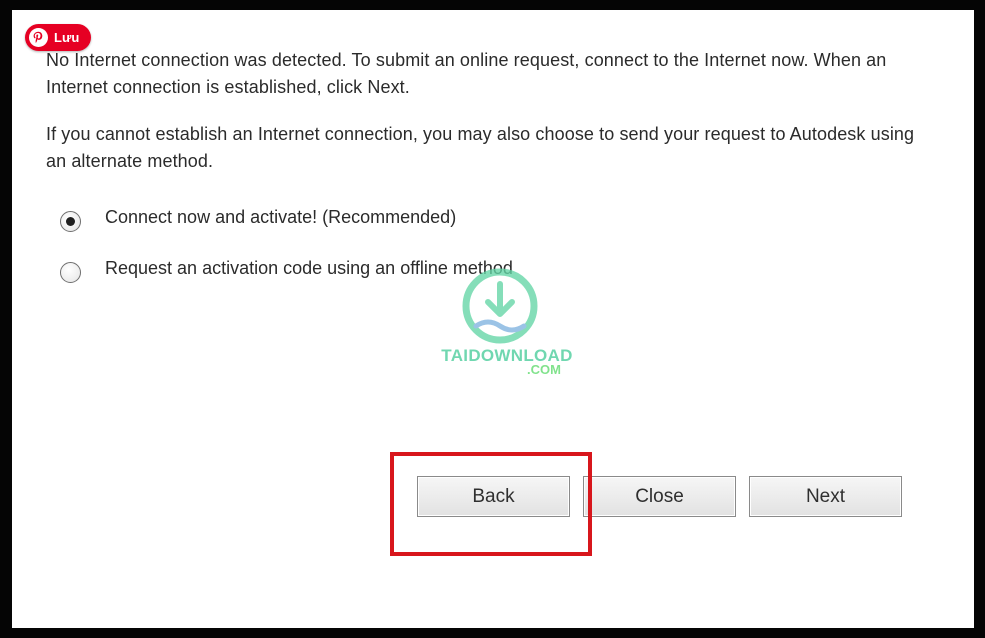 This screenshot has height=638, width=985. What do you see at coordinates (67, 37) in the screenshot?
I see `pinterest-save-label: Lưu` at bounding box center [67, 37].